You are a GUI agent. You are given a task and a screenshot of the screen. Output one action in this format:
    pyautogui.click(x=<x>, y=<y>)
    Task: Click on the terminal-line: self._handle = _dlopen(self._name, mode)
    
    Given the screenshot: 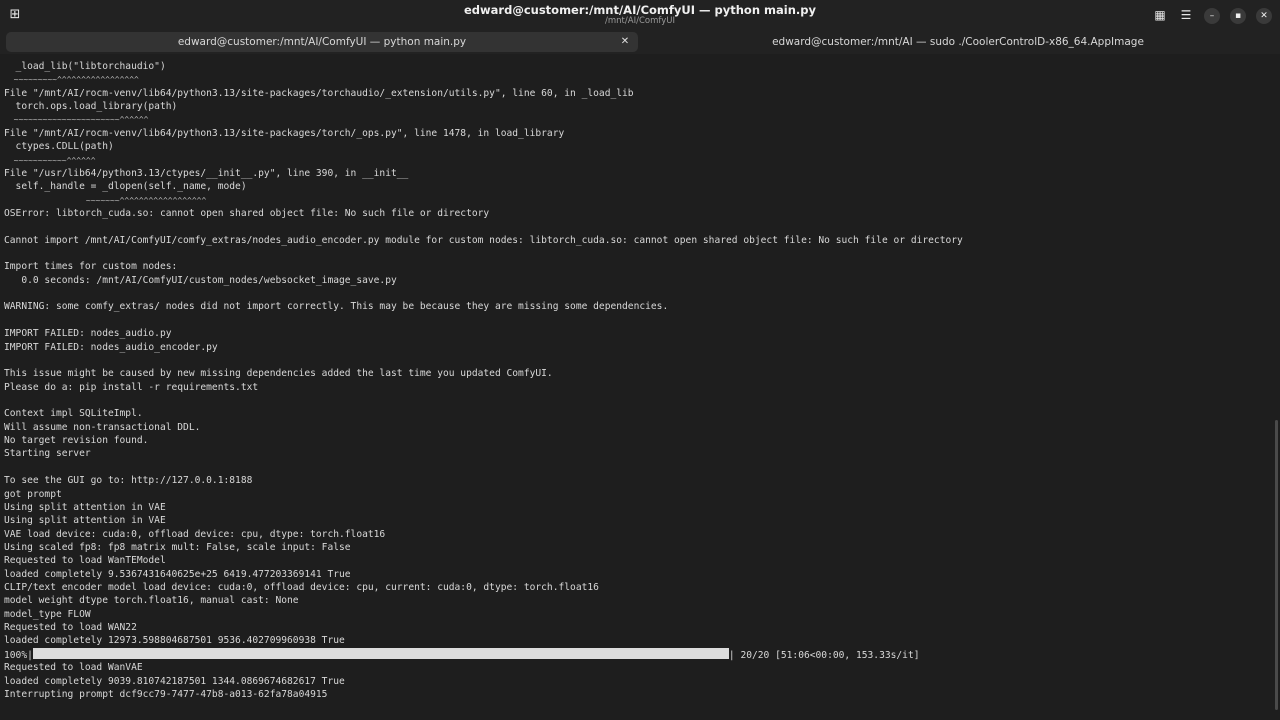 What is the action you would take?
    pyautogui.click(x=125, y=187)
    